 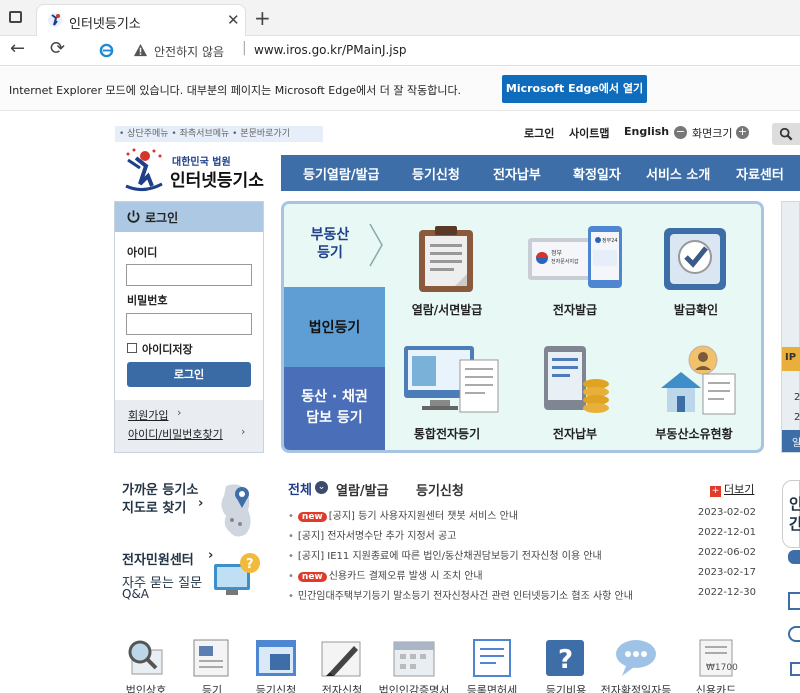 What do you see at coordinates (57, 48) in the screenshot?
I see `refresh-icon: ⟳` at bounding box center [57, 48].